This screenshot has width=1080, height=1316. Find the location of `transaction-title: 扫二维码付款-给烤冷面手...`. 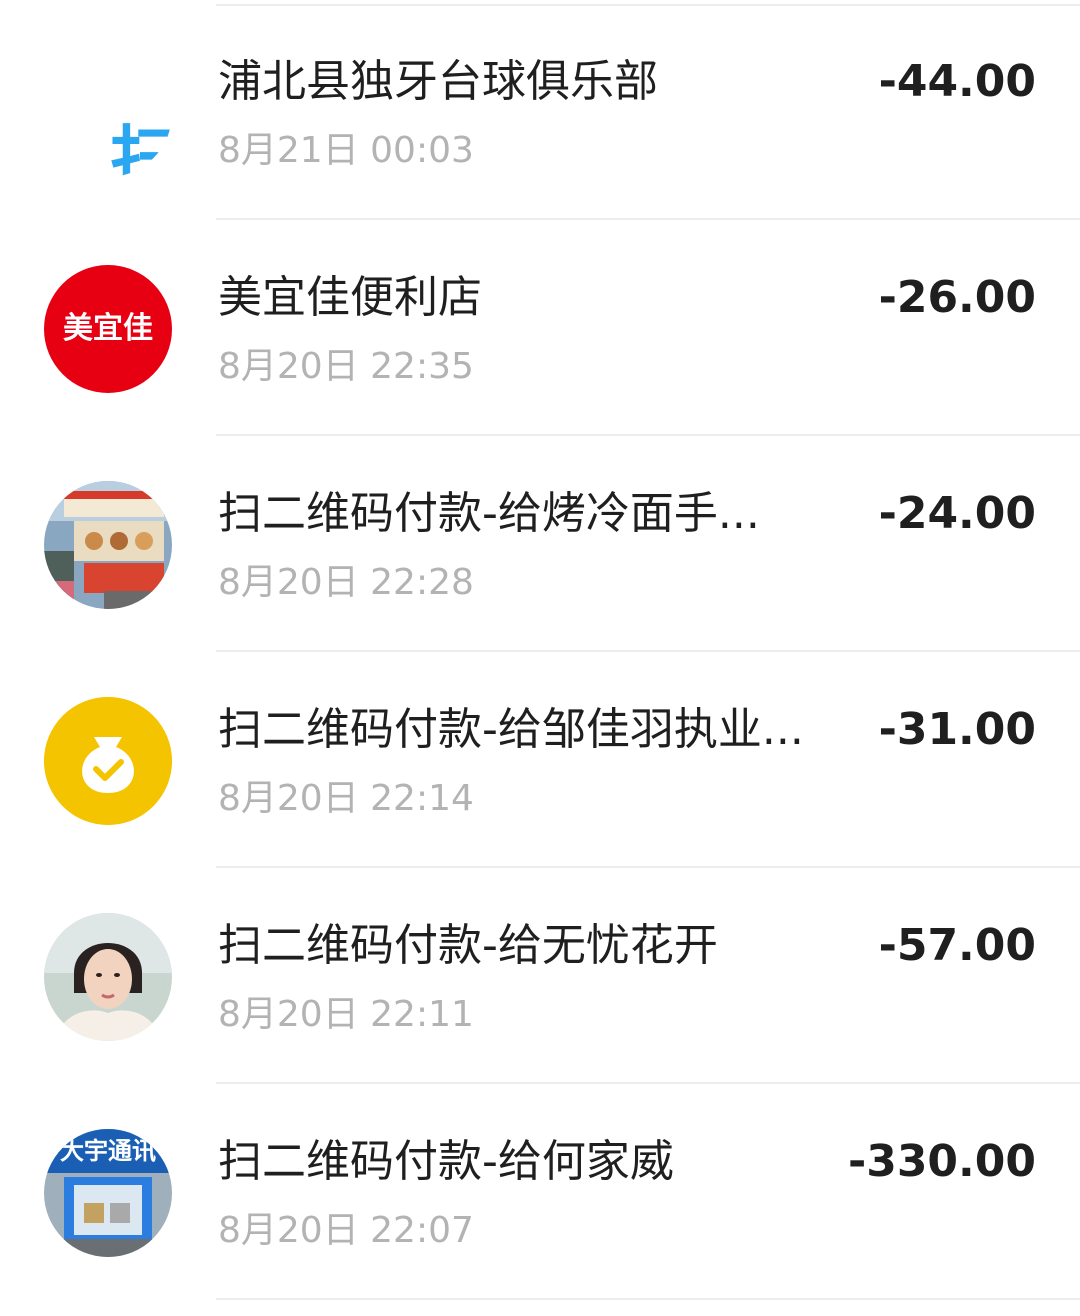

transaction-title: 扫二维码付款-给烤冷面手... is located at coordinates (489, 513).